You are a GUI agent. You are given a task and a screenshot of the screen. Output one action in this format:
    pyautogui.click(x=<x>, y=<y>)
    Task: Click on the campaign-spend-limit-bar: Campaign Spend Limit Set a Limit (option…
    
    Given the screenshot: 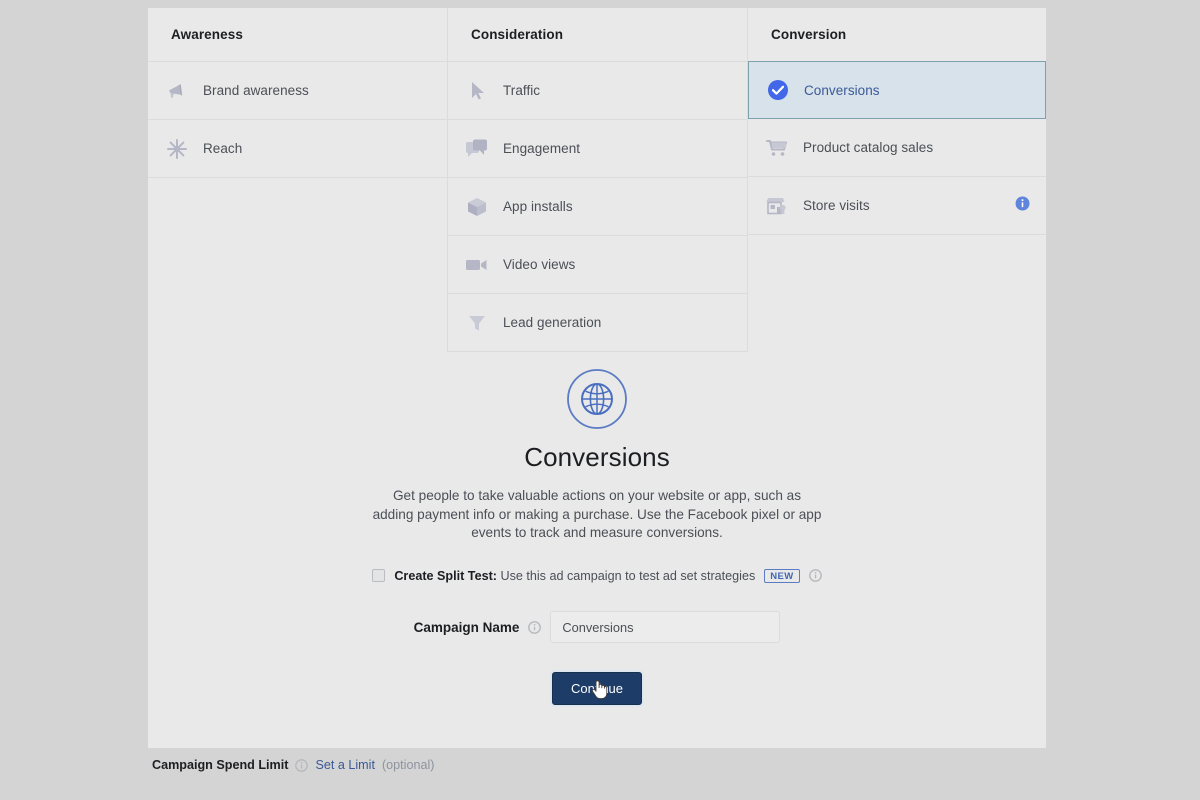 What is the action you would take?
    pyautogui.click(x=293, y=765)
    